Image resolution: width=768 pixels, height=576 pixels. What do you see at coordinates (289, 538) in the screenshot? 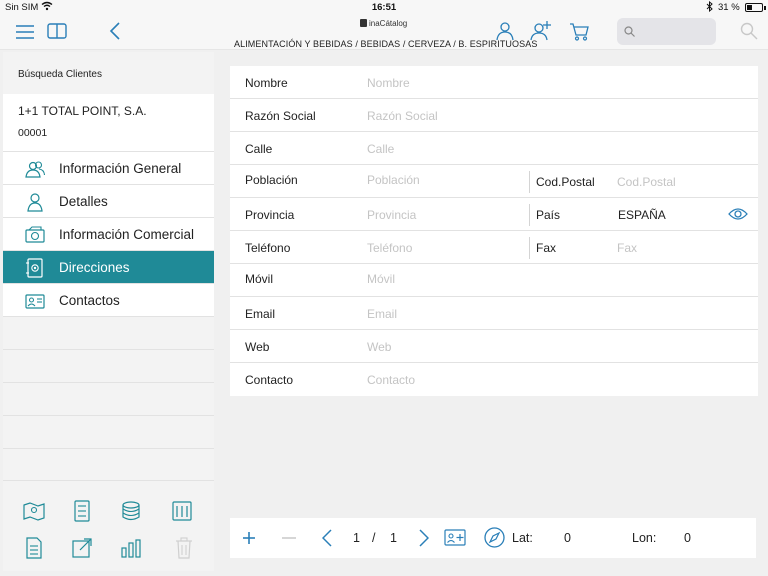
I see `remove-icon` at bounding box center [289, 538].